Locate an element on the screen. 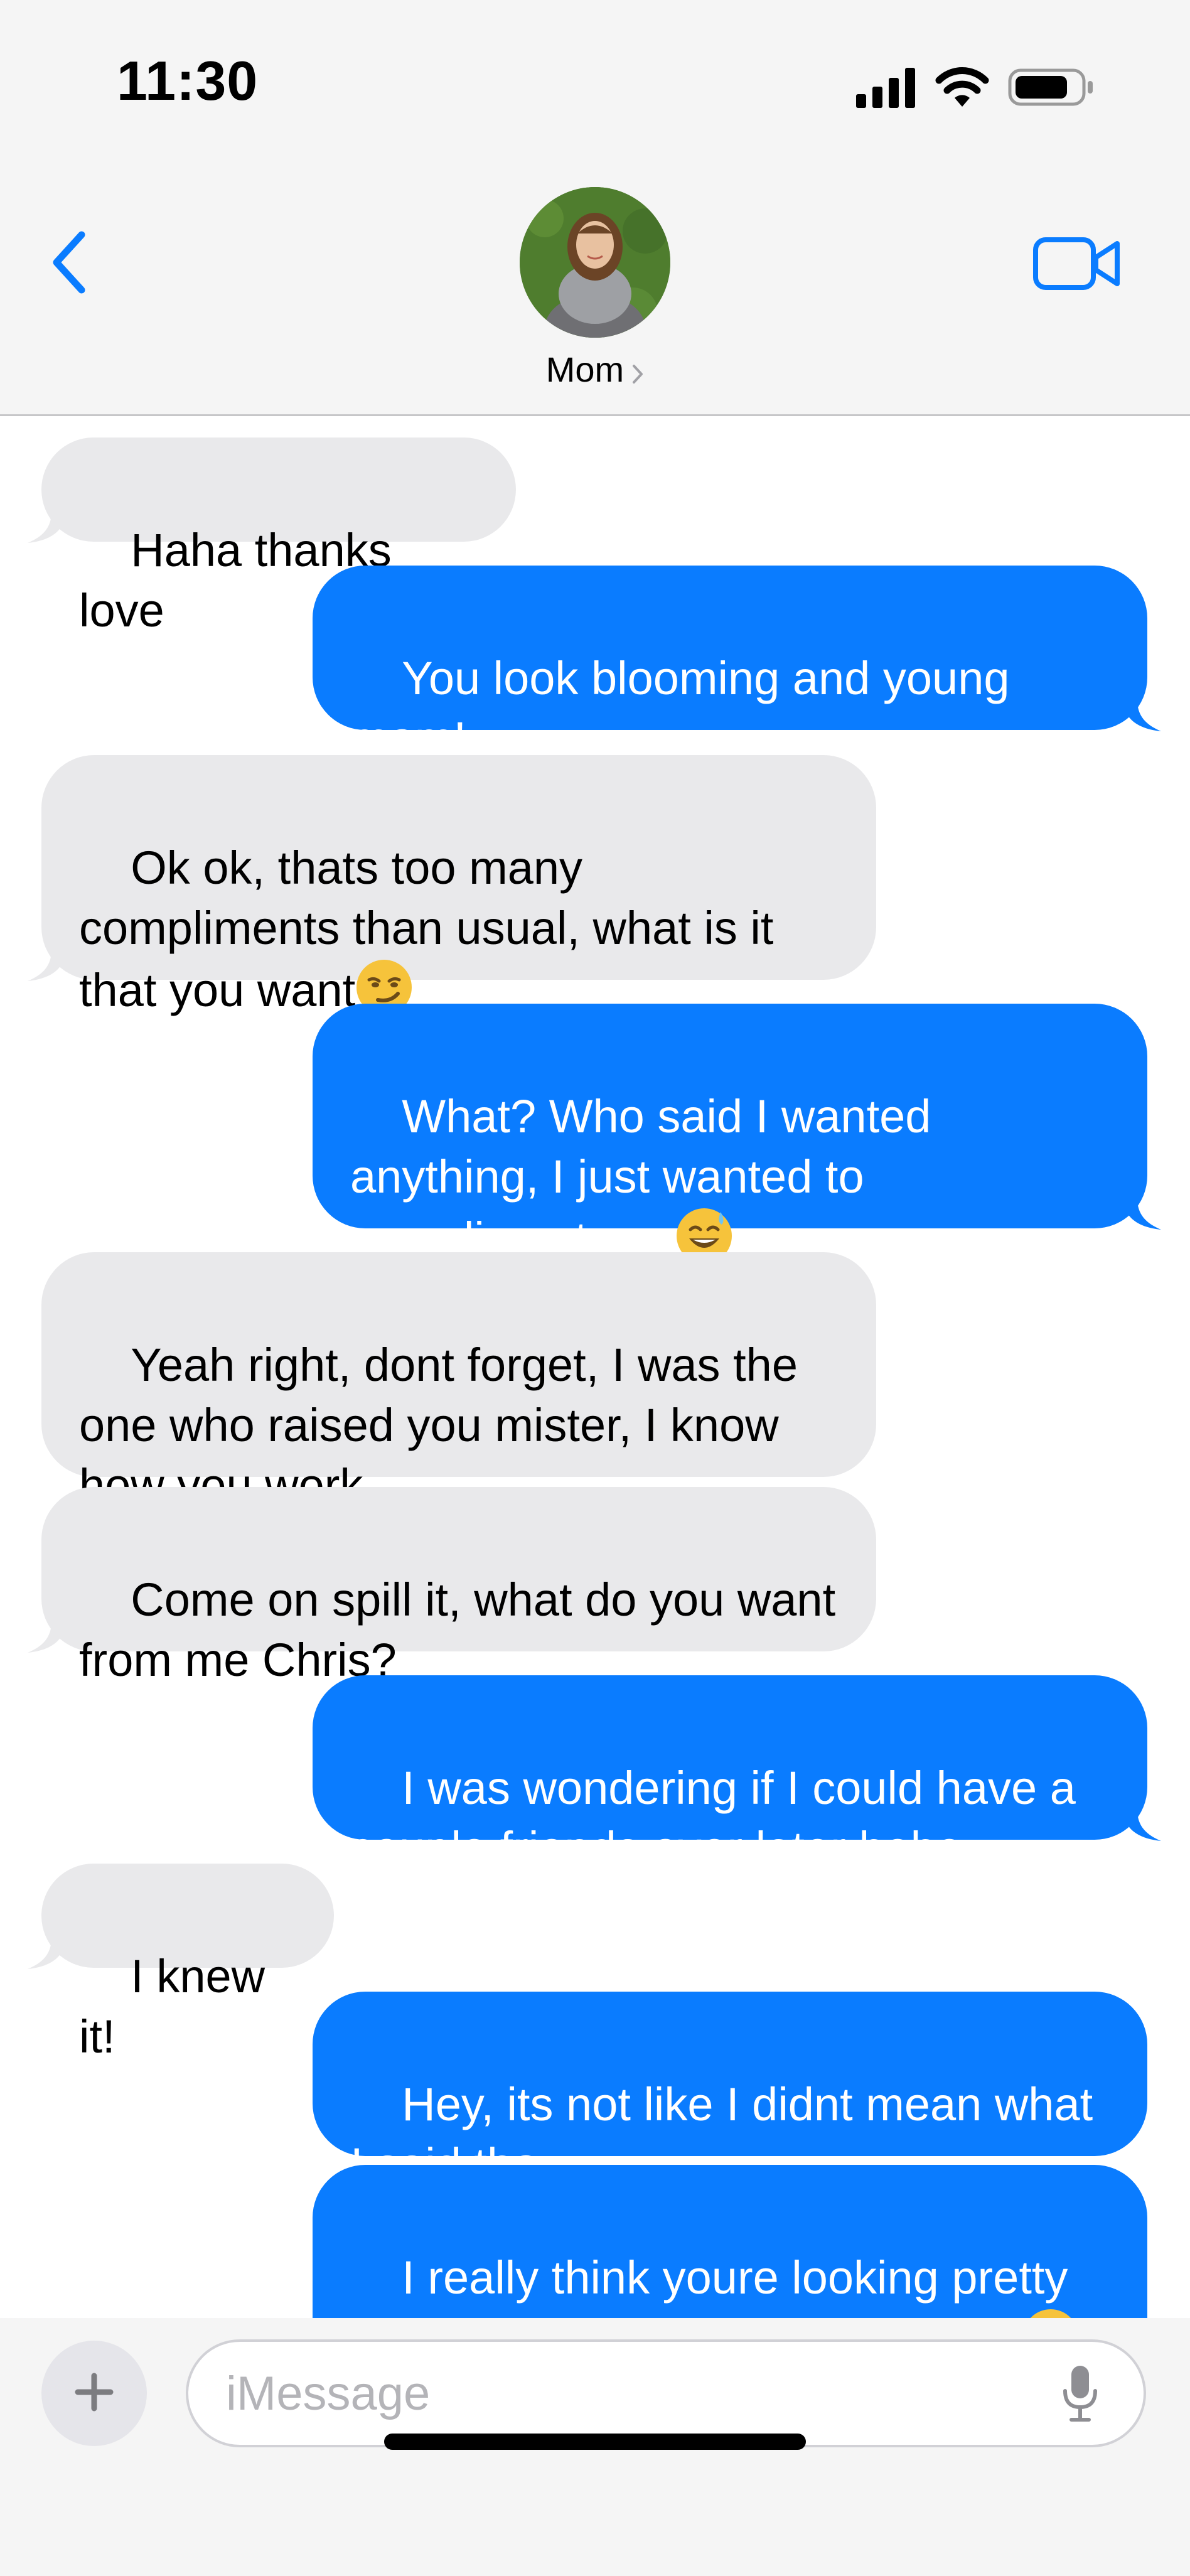  chevron-left-icon is located at coordinates (69, 264).